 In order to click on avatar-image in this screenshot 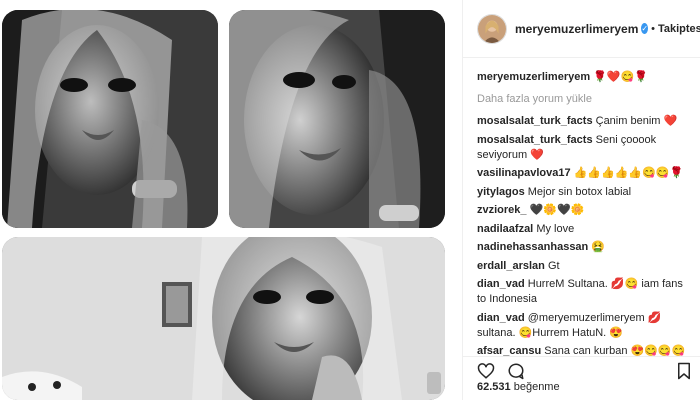, I will do `click(492, 28)`.